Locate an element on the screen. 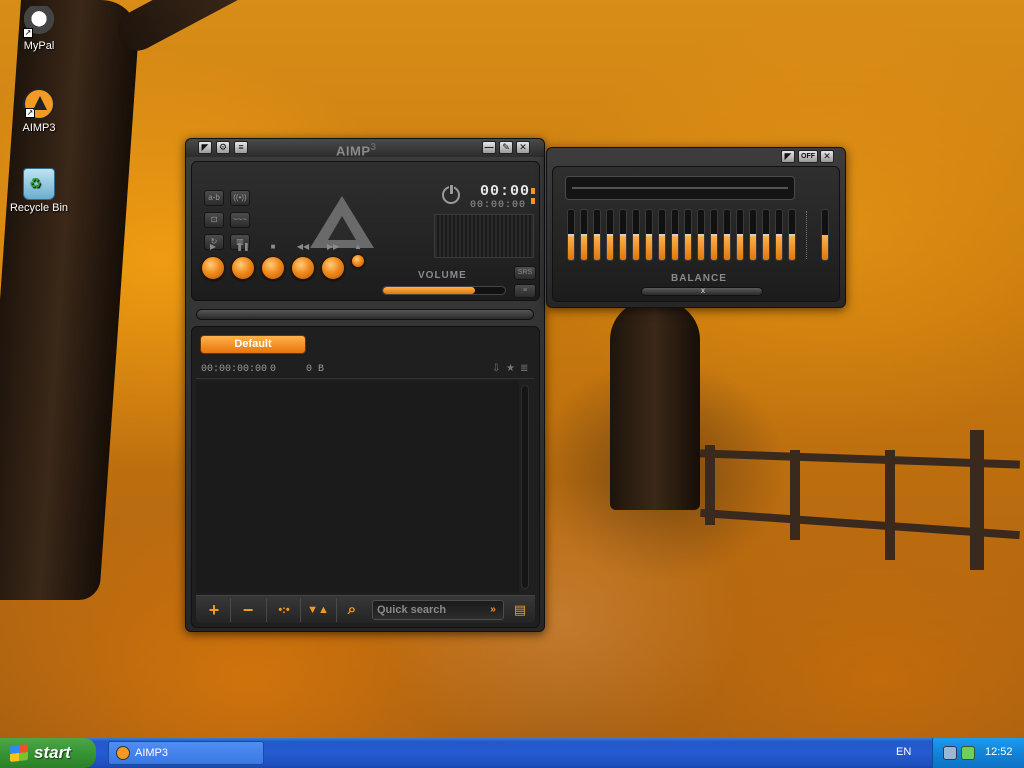  list-menu-icon: ≣ is located at coordinates (524, 368).